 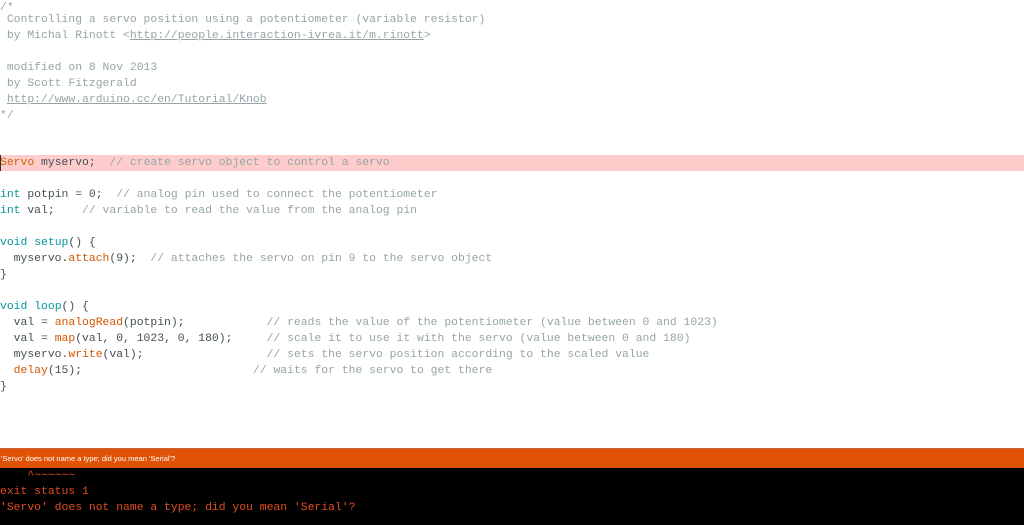 What do you see at coordinates (44, 492) in the screenshot?
I see `console-line: exit status 1` at bounding box center [44, 492].